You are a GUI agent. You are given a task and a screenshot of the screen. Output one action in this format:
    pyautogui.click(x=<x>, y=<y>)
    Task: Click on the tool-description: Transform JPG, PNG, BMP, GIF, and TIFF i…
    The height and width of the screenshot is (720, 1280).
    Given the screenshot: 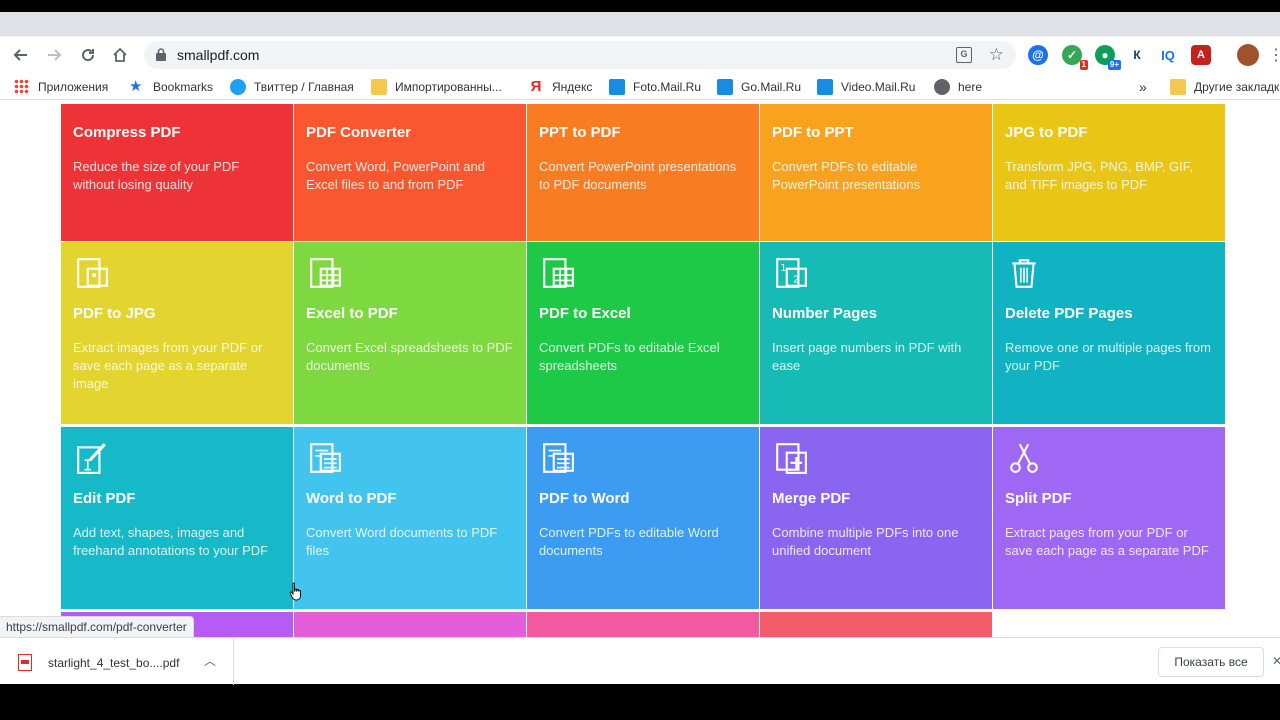 What is the action you would take?
    pyautogui.click(x=1099, y=175)
    